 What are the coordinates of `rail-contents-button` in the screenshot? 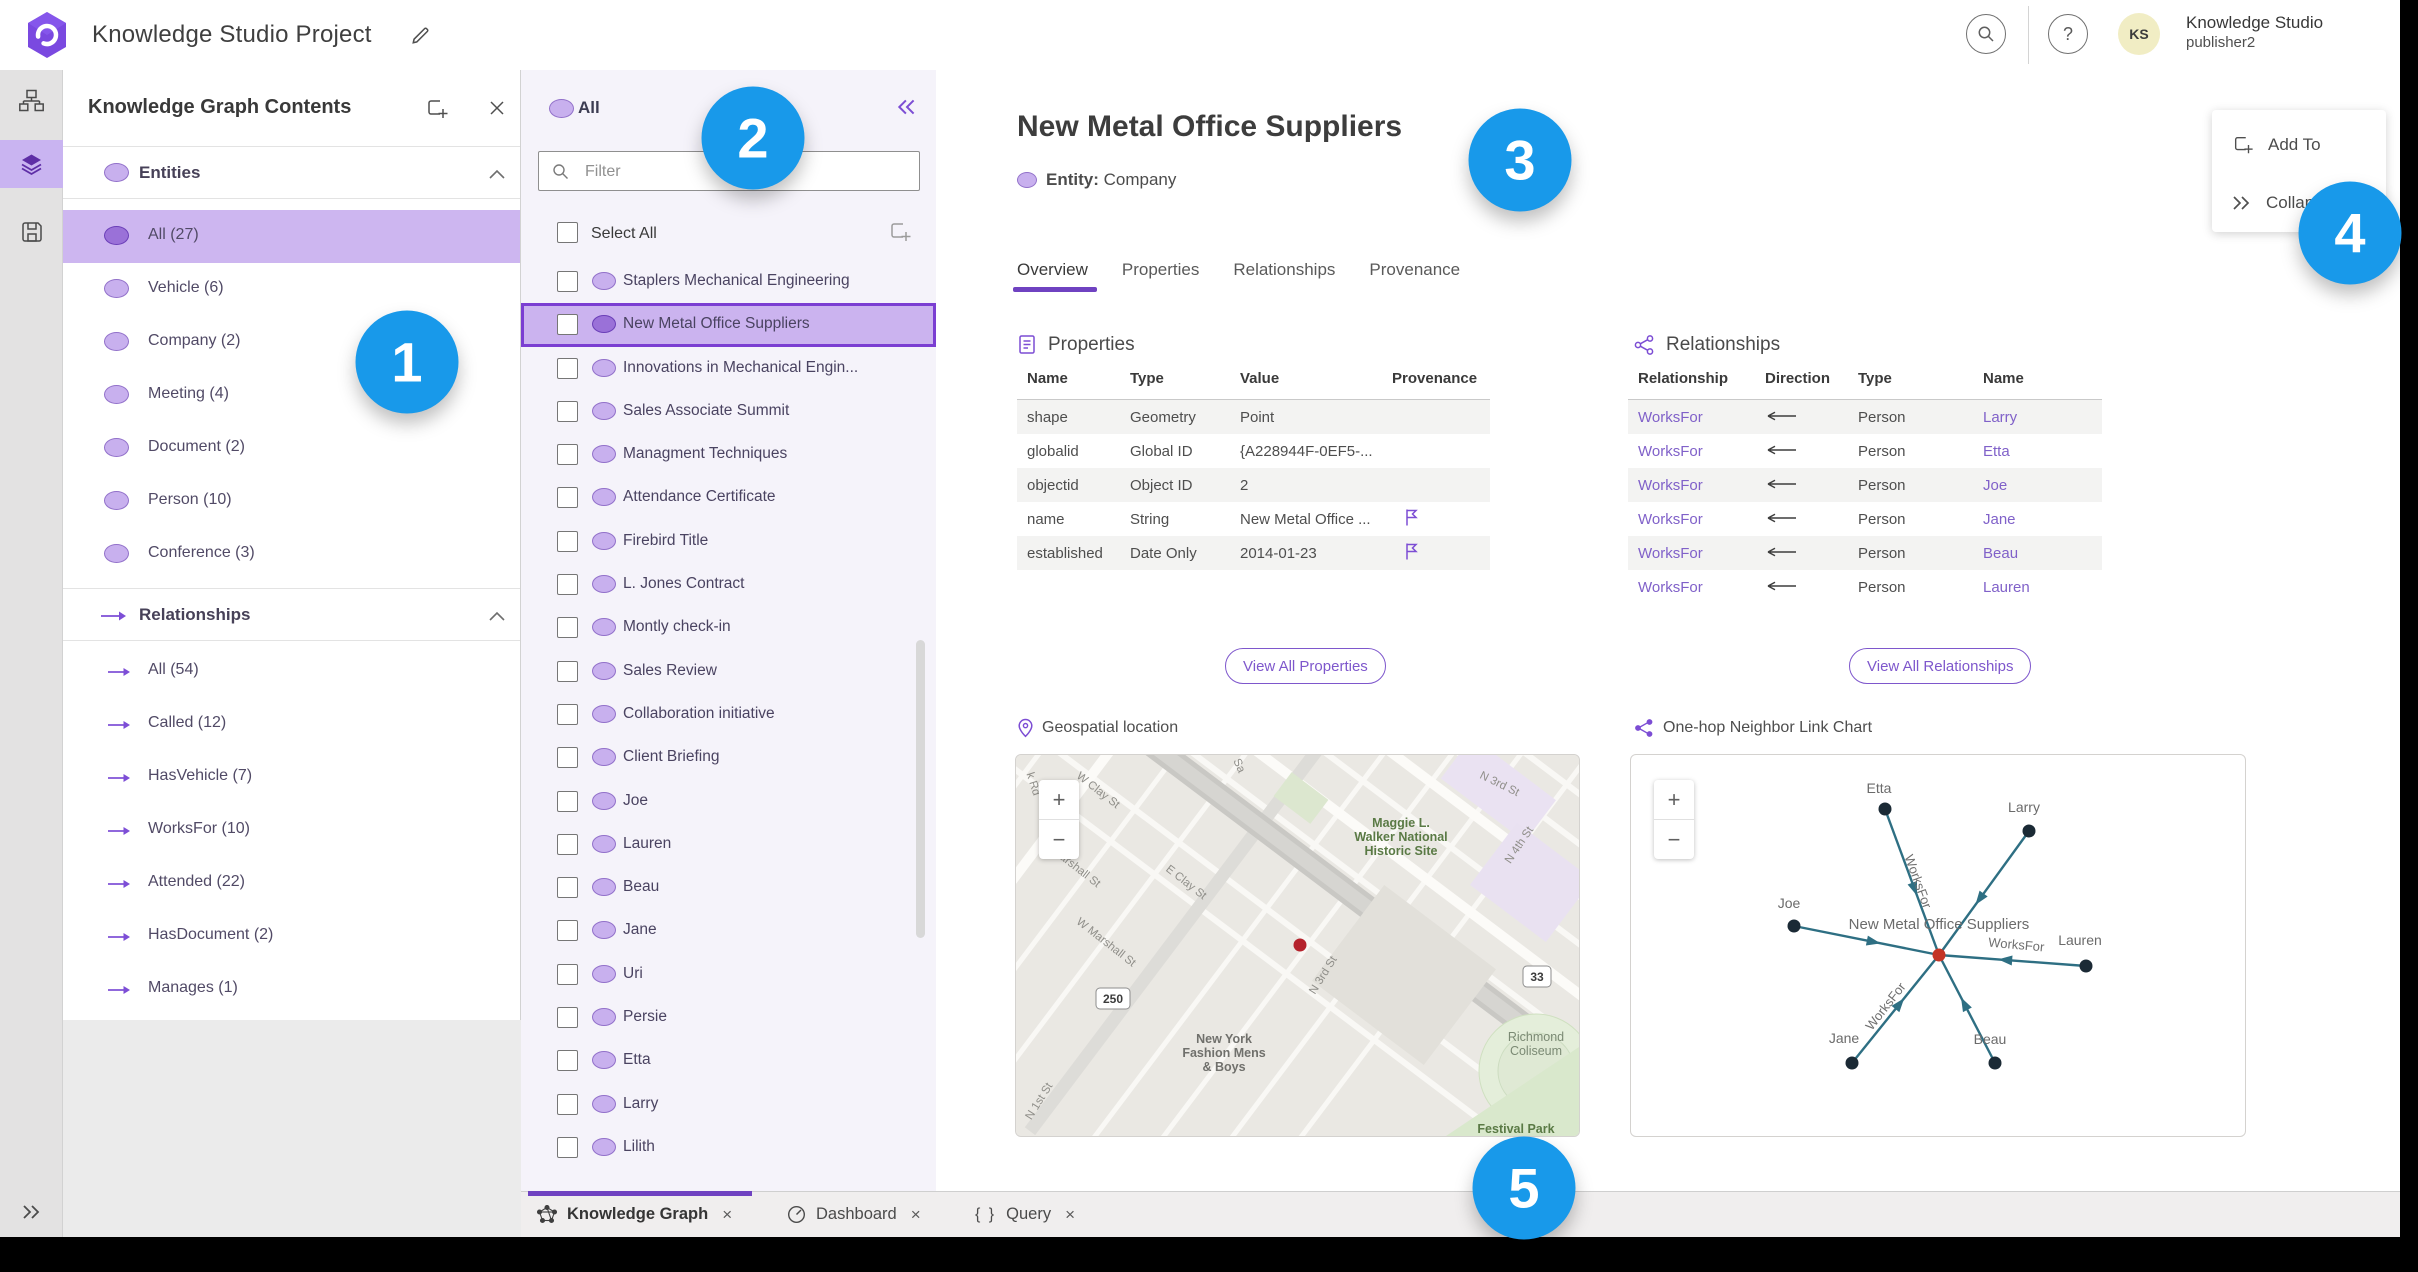 It's located at (31, 164).